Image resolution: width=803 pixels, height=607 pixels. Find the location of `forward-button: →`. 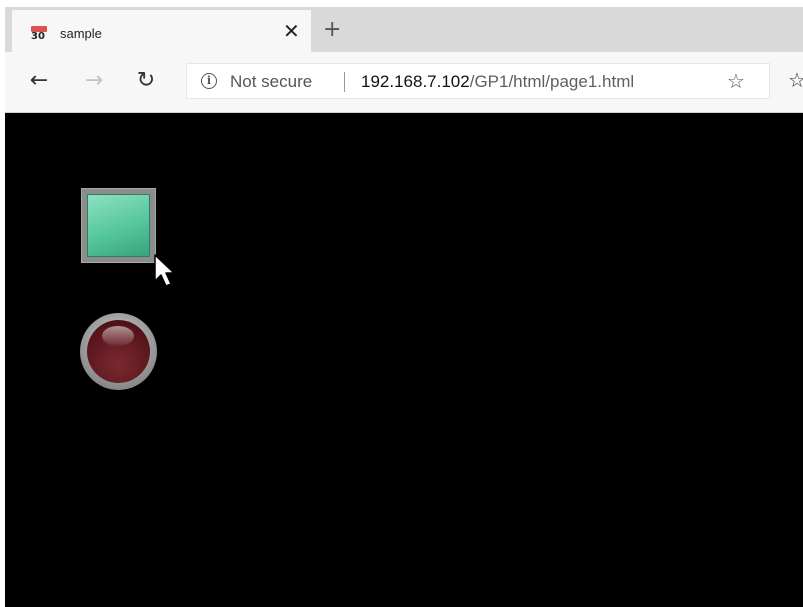

forward-button: → is located at coordinates (94, 80).